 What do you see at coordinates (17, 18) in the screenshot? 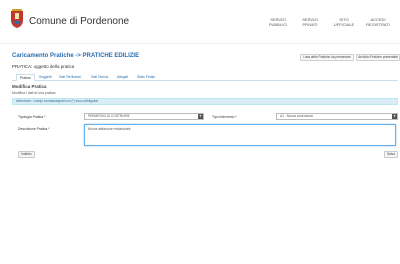
I see `city-crest-icon` at bounding box center [17, 18].